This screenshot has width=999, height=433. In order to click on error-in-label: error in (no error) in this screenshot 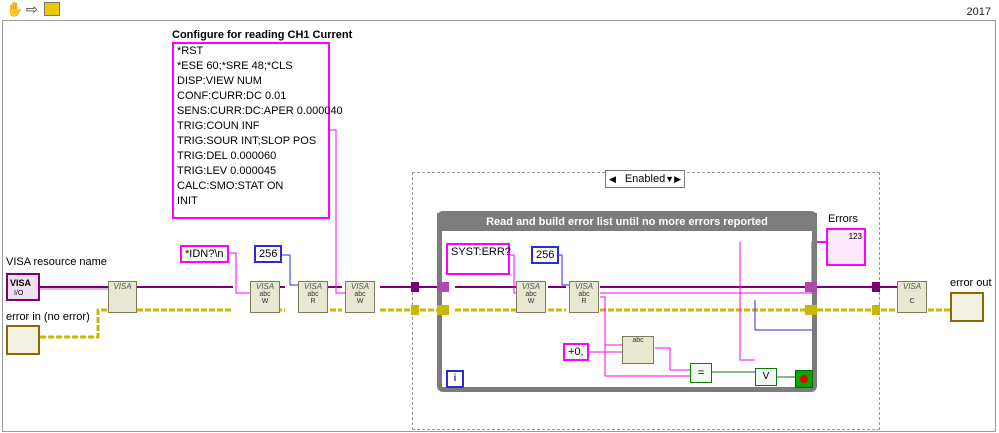, I will do `click(48, 317)`.